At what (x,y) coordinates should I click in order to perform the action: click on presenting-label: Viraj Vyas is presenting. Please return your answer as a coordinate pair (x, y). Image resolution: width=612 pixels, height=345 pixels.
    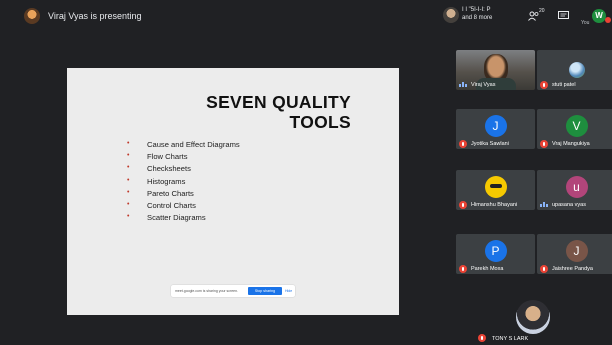
    Looking at the image, I should click on (95, 16).